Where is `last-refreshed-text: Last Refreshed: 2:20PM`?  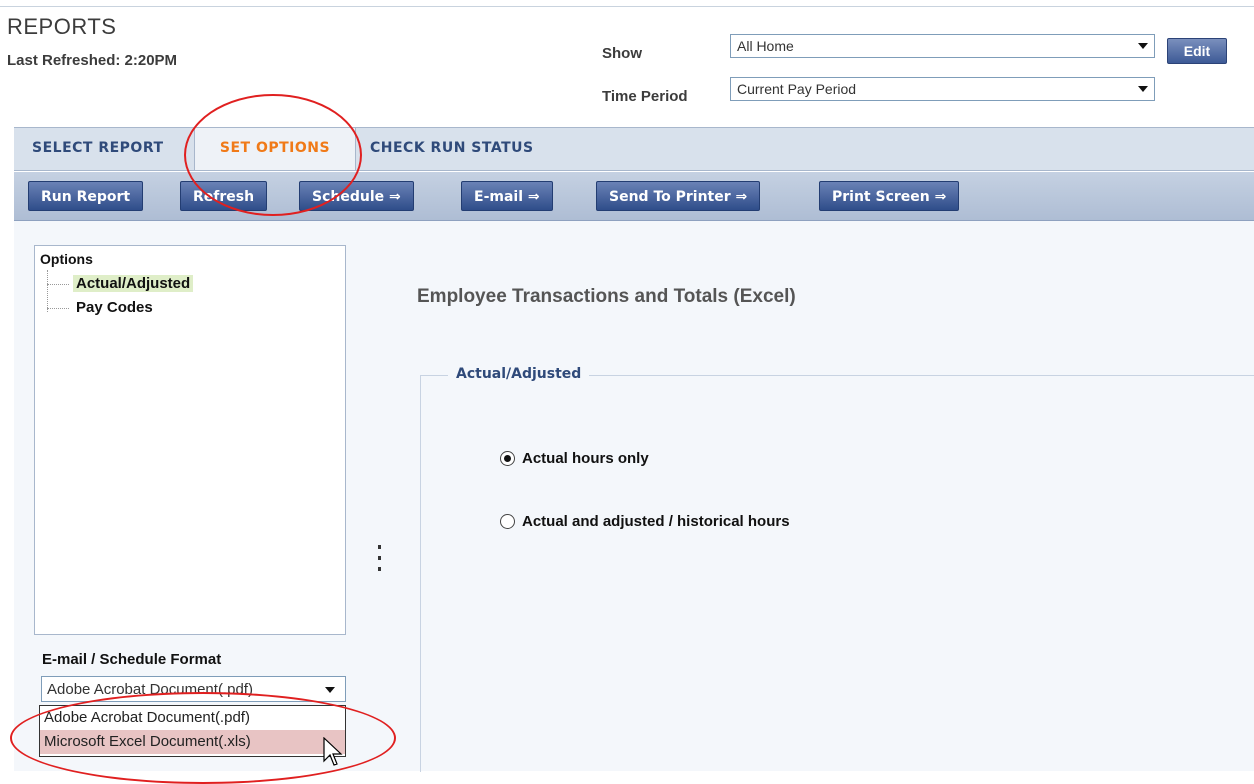
last-refreshed-text: Last Refreshed: 2:20PM is located at coordinates (92, 60).